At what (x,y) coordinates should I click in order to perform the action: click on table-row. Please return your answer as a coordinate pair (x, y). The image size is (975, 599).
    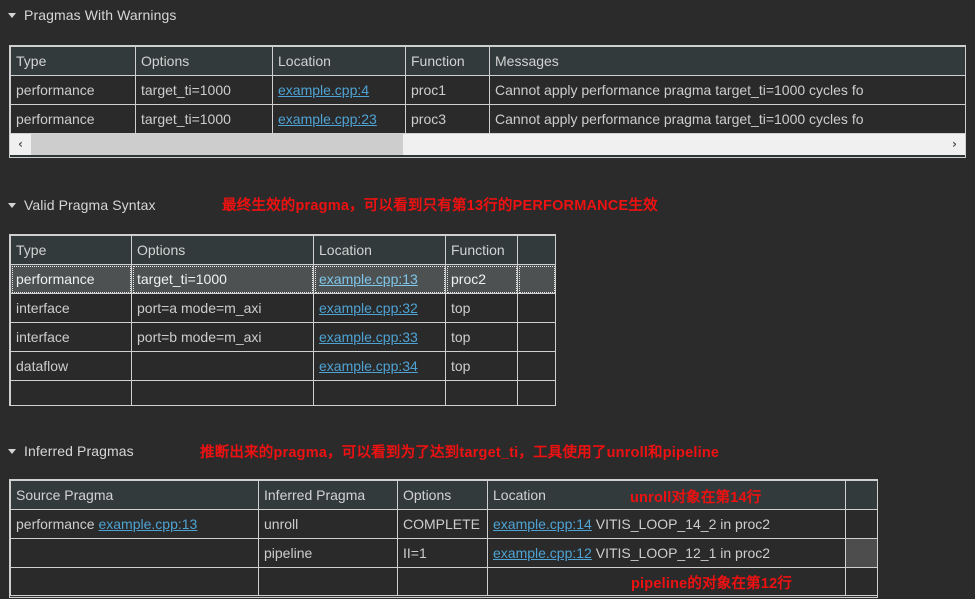
    Looking at the image, I should click on (282, 392).